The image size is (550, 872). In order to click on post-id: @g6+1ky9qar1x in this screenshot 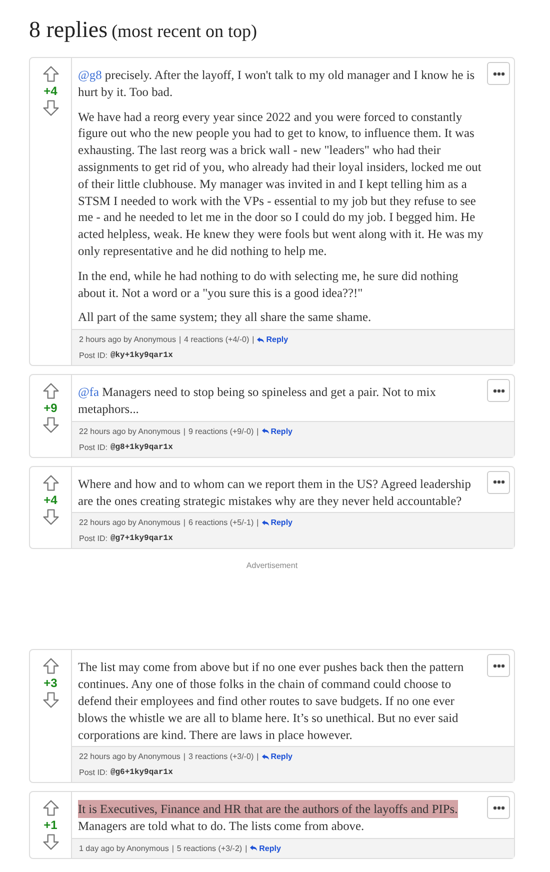, I will do `click(141, 773)`.